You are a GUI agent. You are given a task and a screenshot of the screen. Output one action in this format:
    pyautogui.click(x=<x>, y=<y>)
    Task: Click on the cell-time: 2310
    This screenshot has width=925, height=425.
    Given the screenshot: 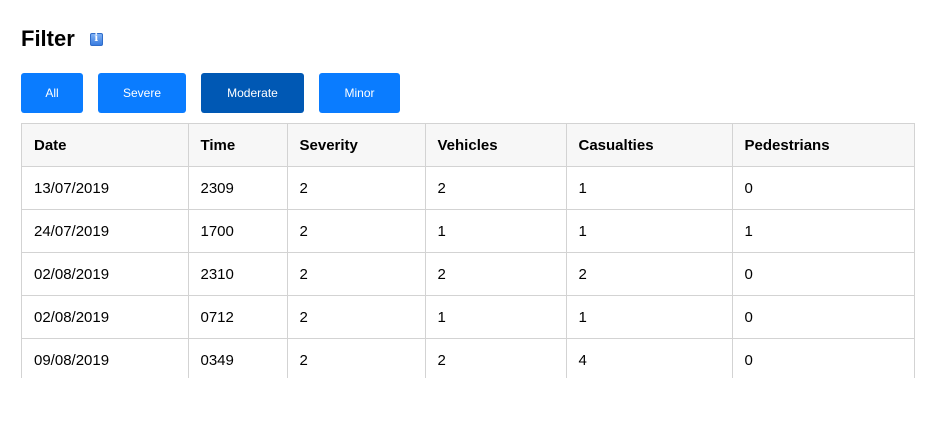 What is the action you would take?
    pyautogui.click(x=238, y=274)
    